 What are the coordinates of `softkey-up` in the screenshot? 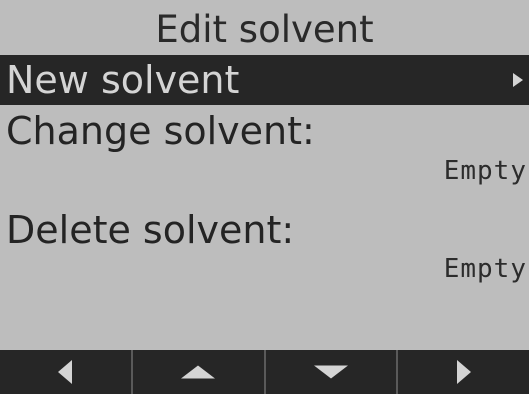 It's located at (199, 372).